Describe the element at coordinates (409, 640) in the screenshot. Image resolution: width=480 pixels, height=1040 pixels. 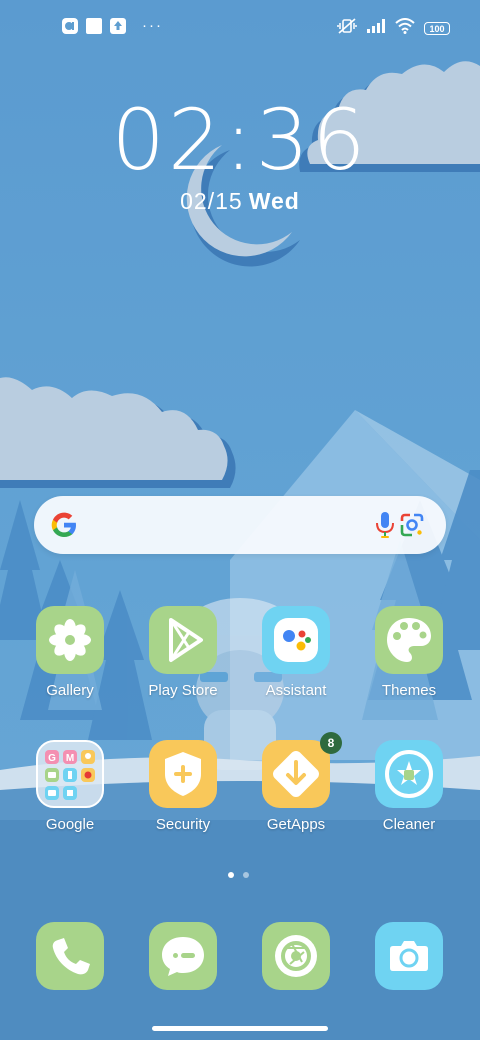
I see `themes-icon` at that location.